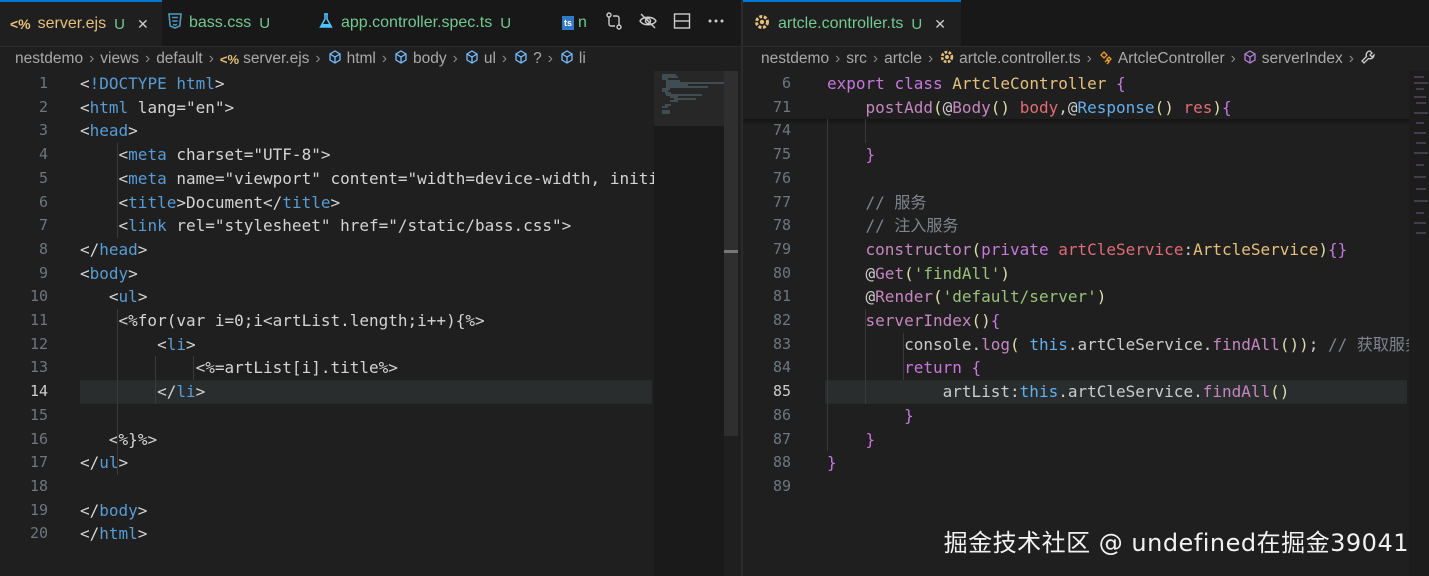  Describe the element at coordinates (38, 414) in the screenshot. I see `line-number: 15` at that location.